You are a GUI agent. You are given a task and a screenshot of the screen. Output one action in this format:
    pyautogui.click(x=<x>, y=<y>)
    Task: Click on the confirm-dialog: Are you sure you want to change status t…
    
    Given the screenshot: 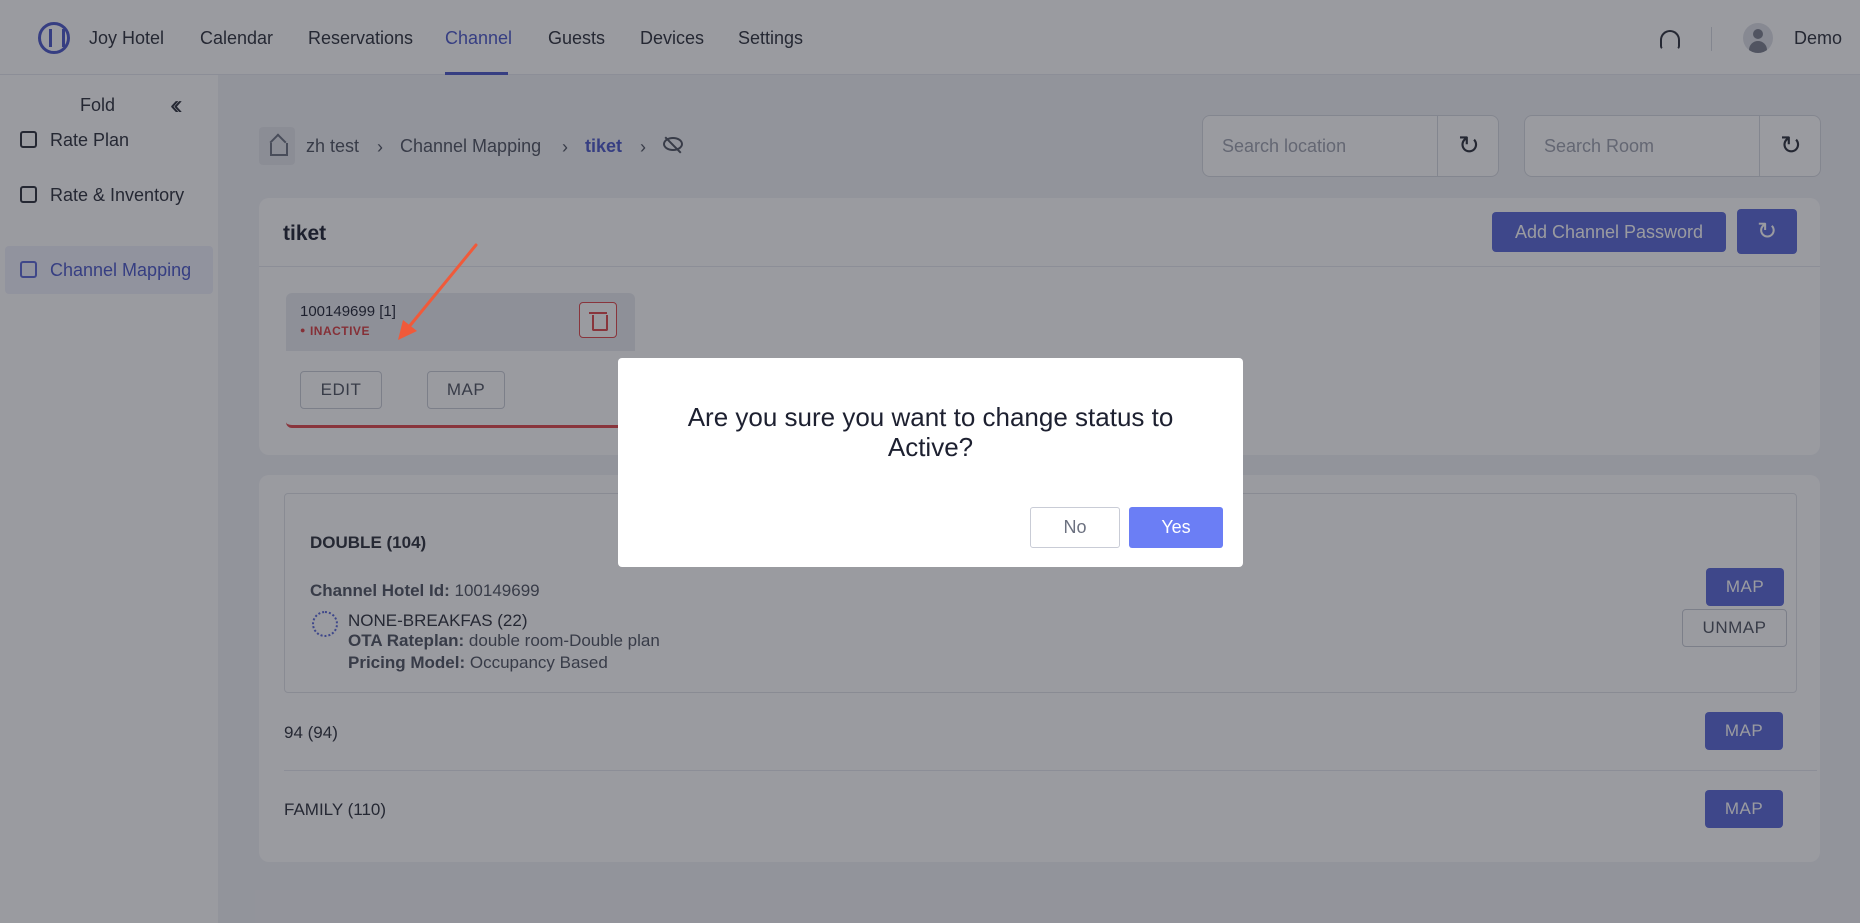 What is the action you would take?
    pyautogui.click(x=930, y=462)
    